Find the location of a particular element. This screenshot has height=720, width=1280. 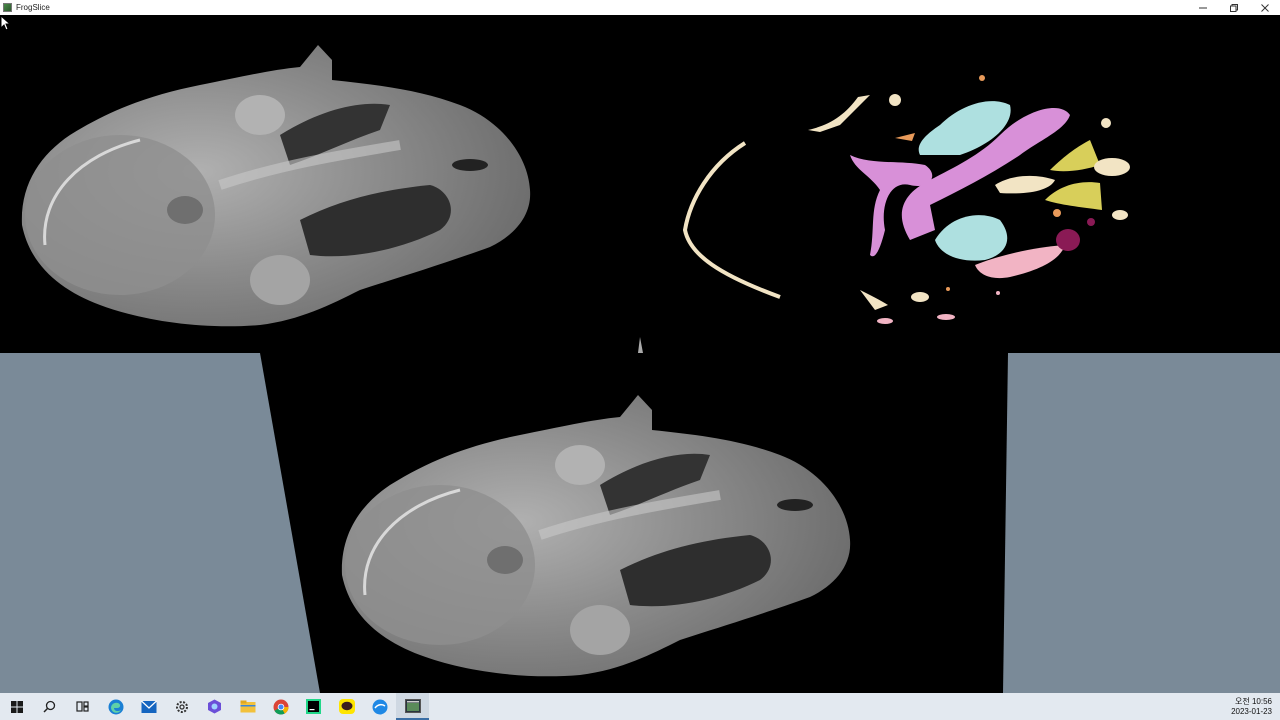

taskbar-app-edge is located at coordinates (115, 706).